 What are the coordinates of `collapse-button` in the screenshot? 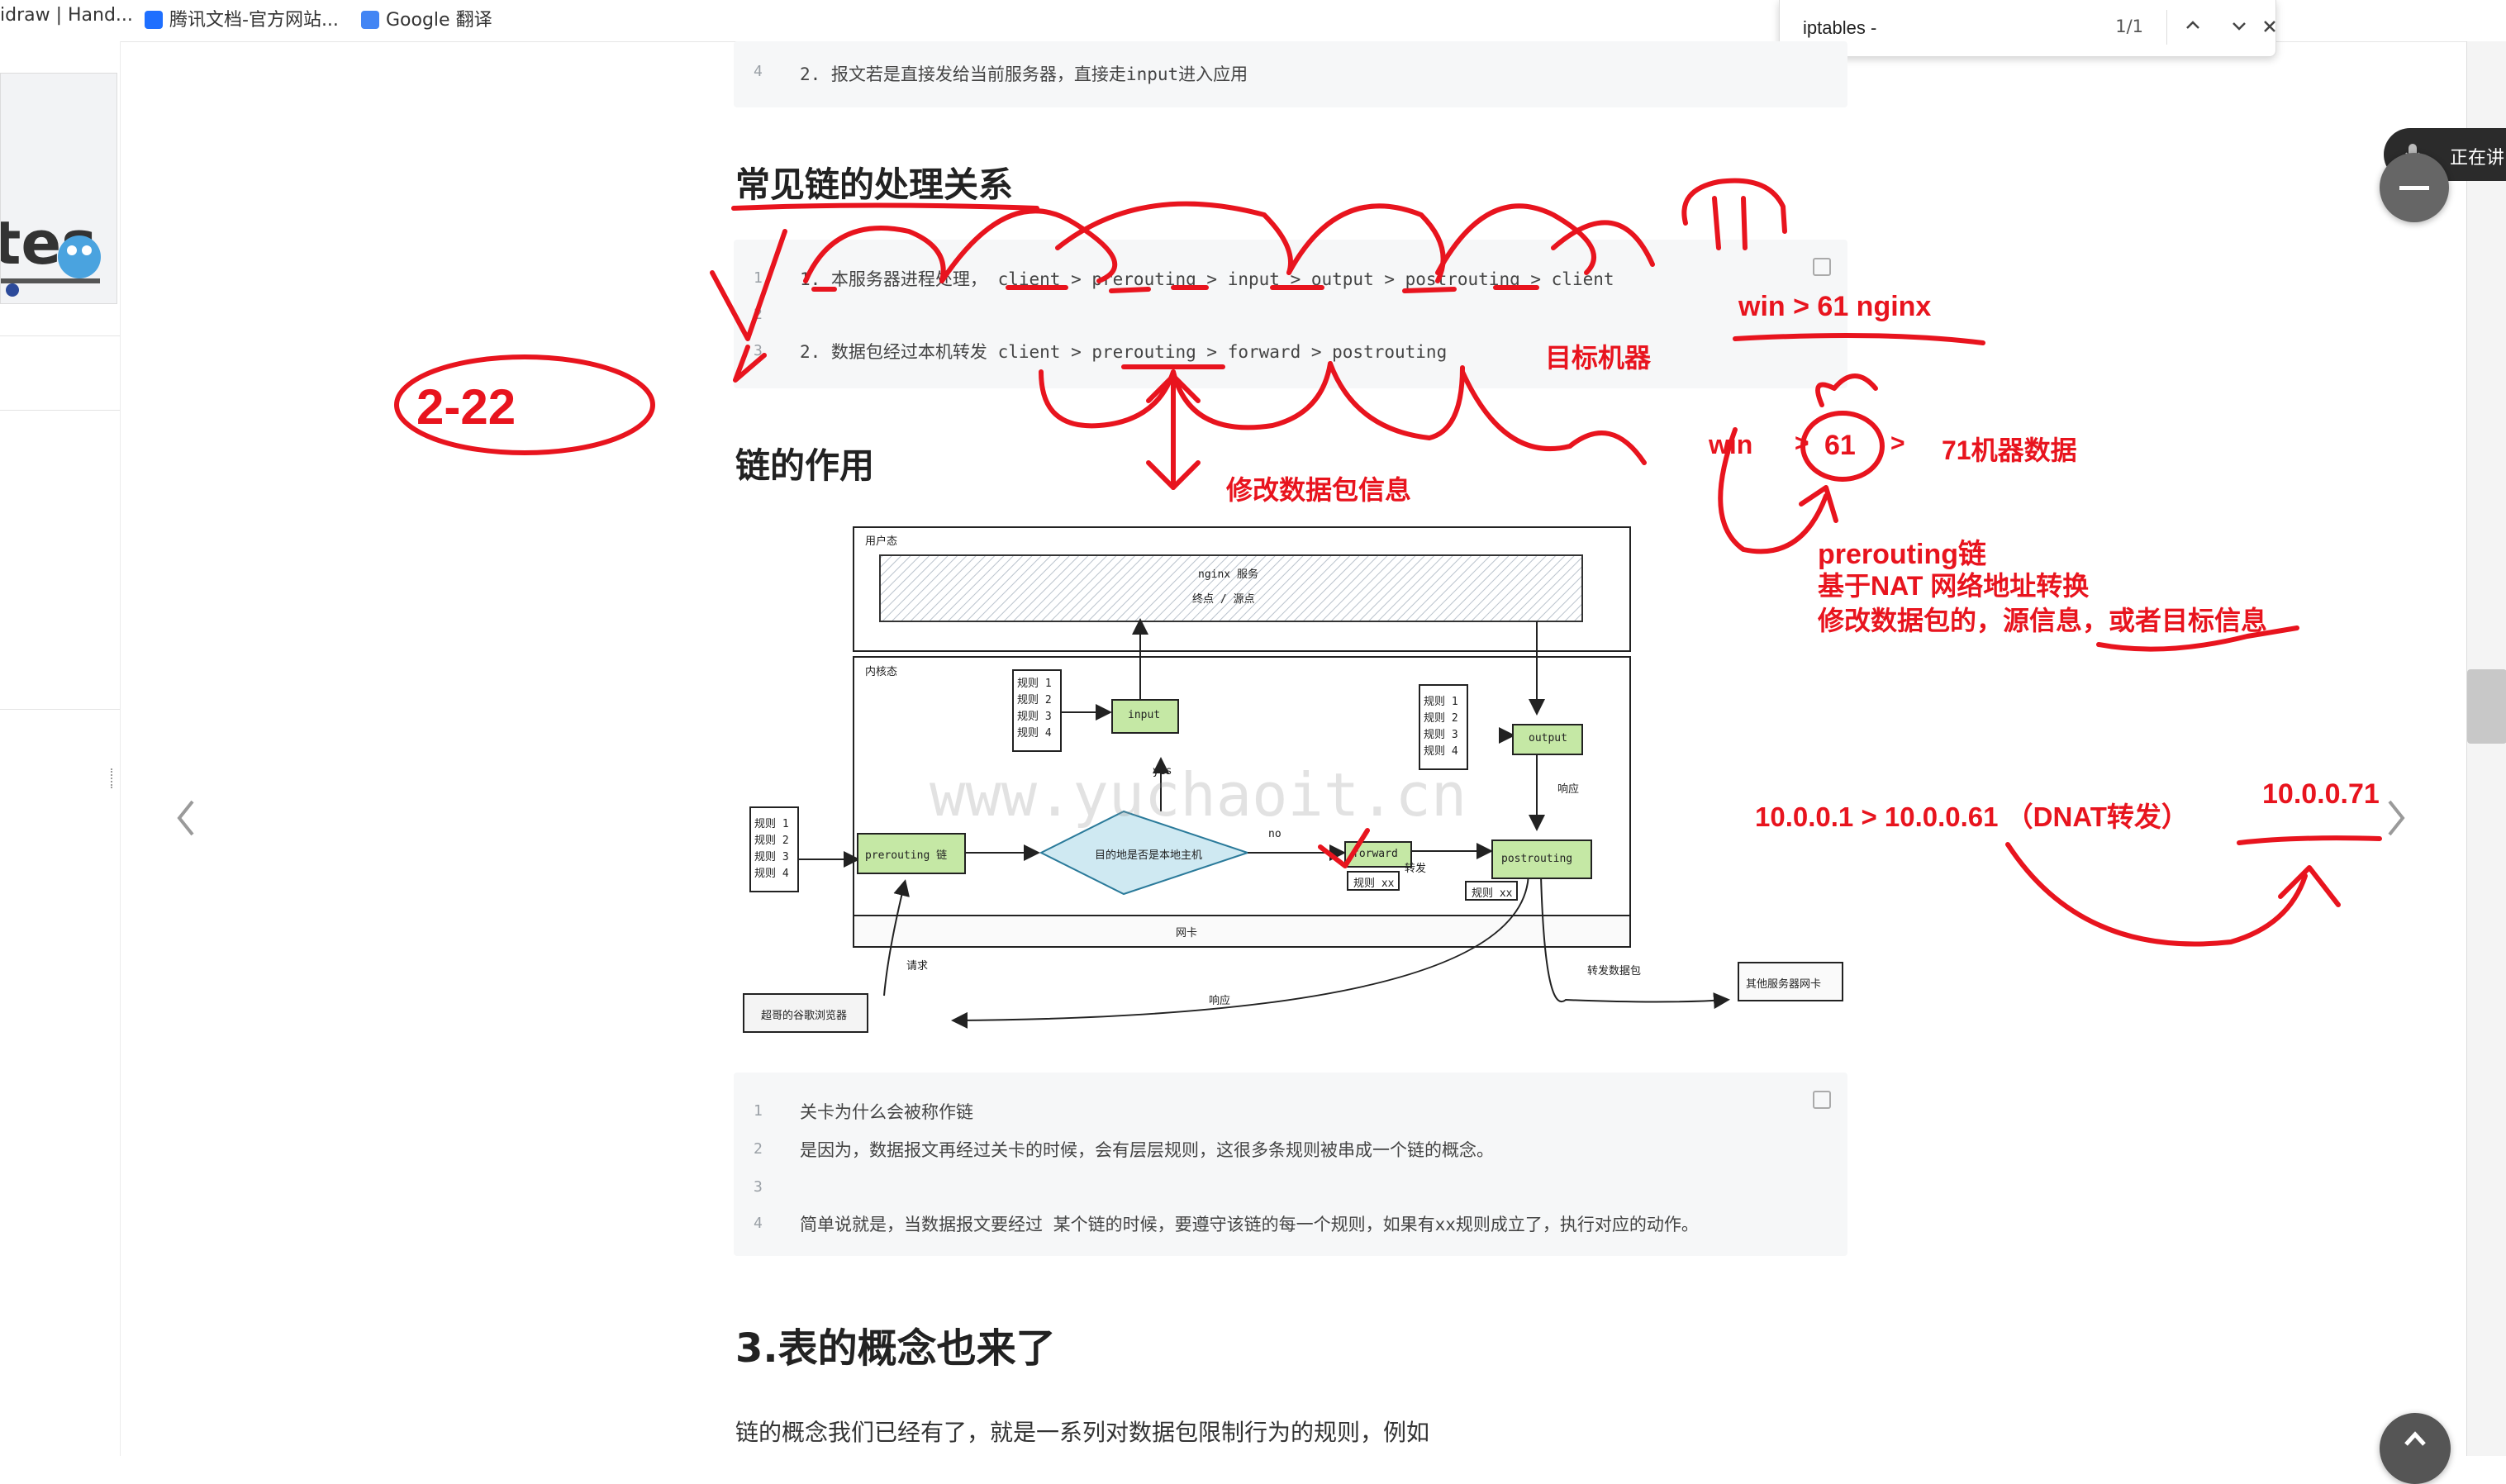 It's located at (2414, 187).